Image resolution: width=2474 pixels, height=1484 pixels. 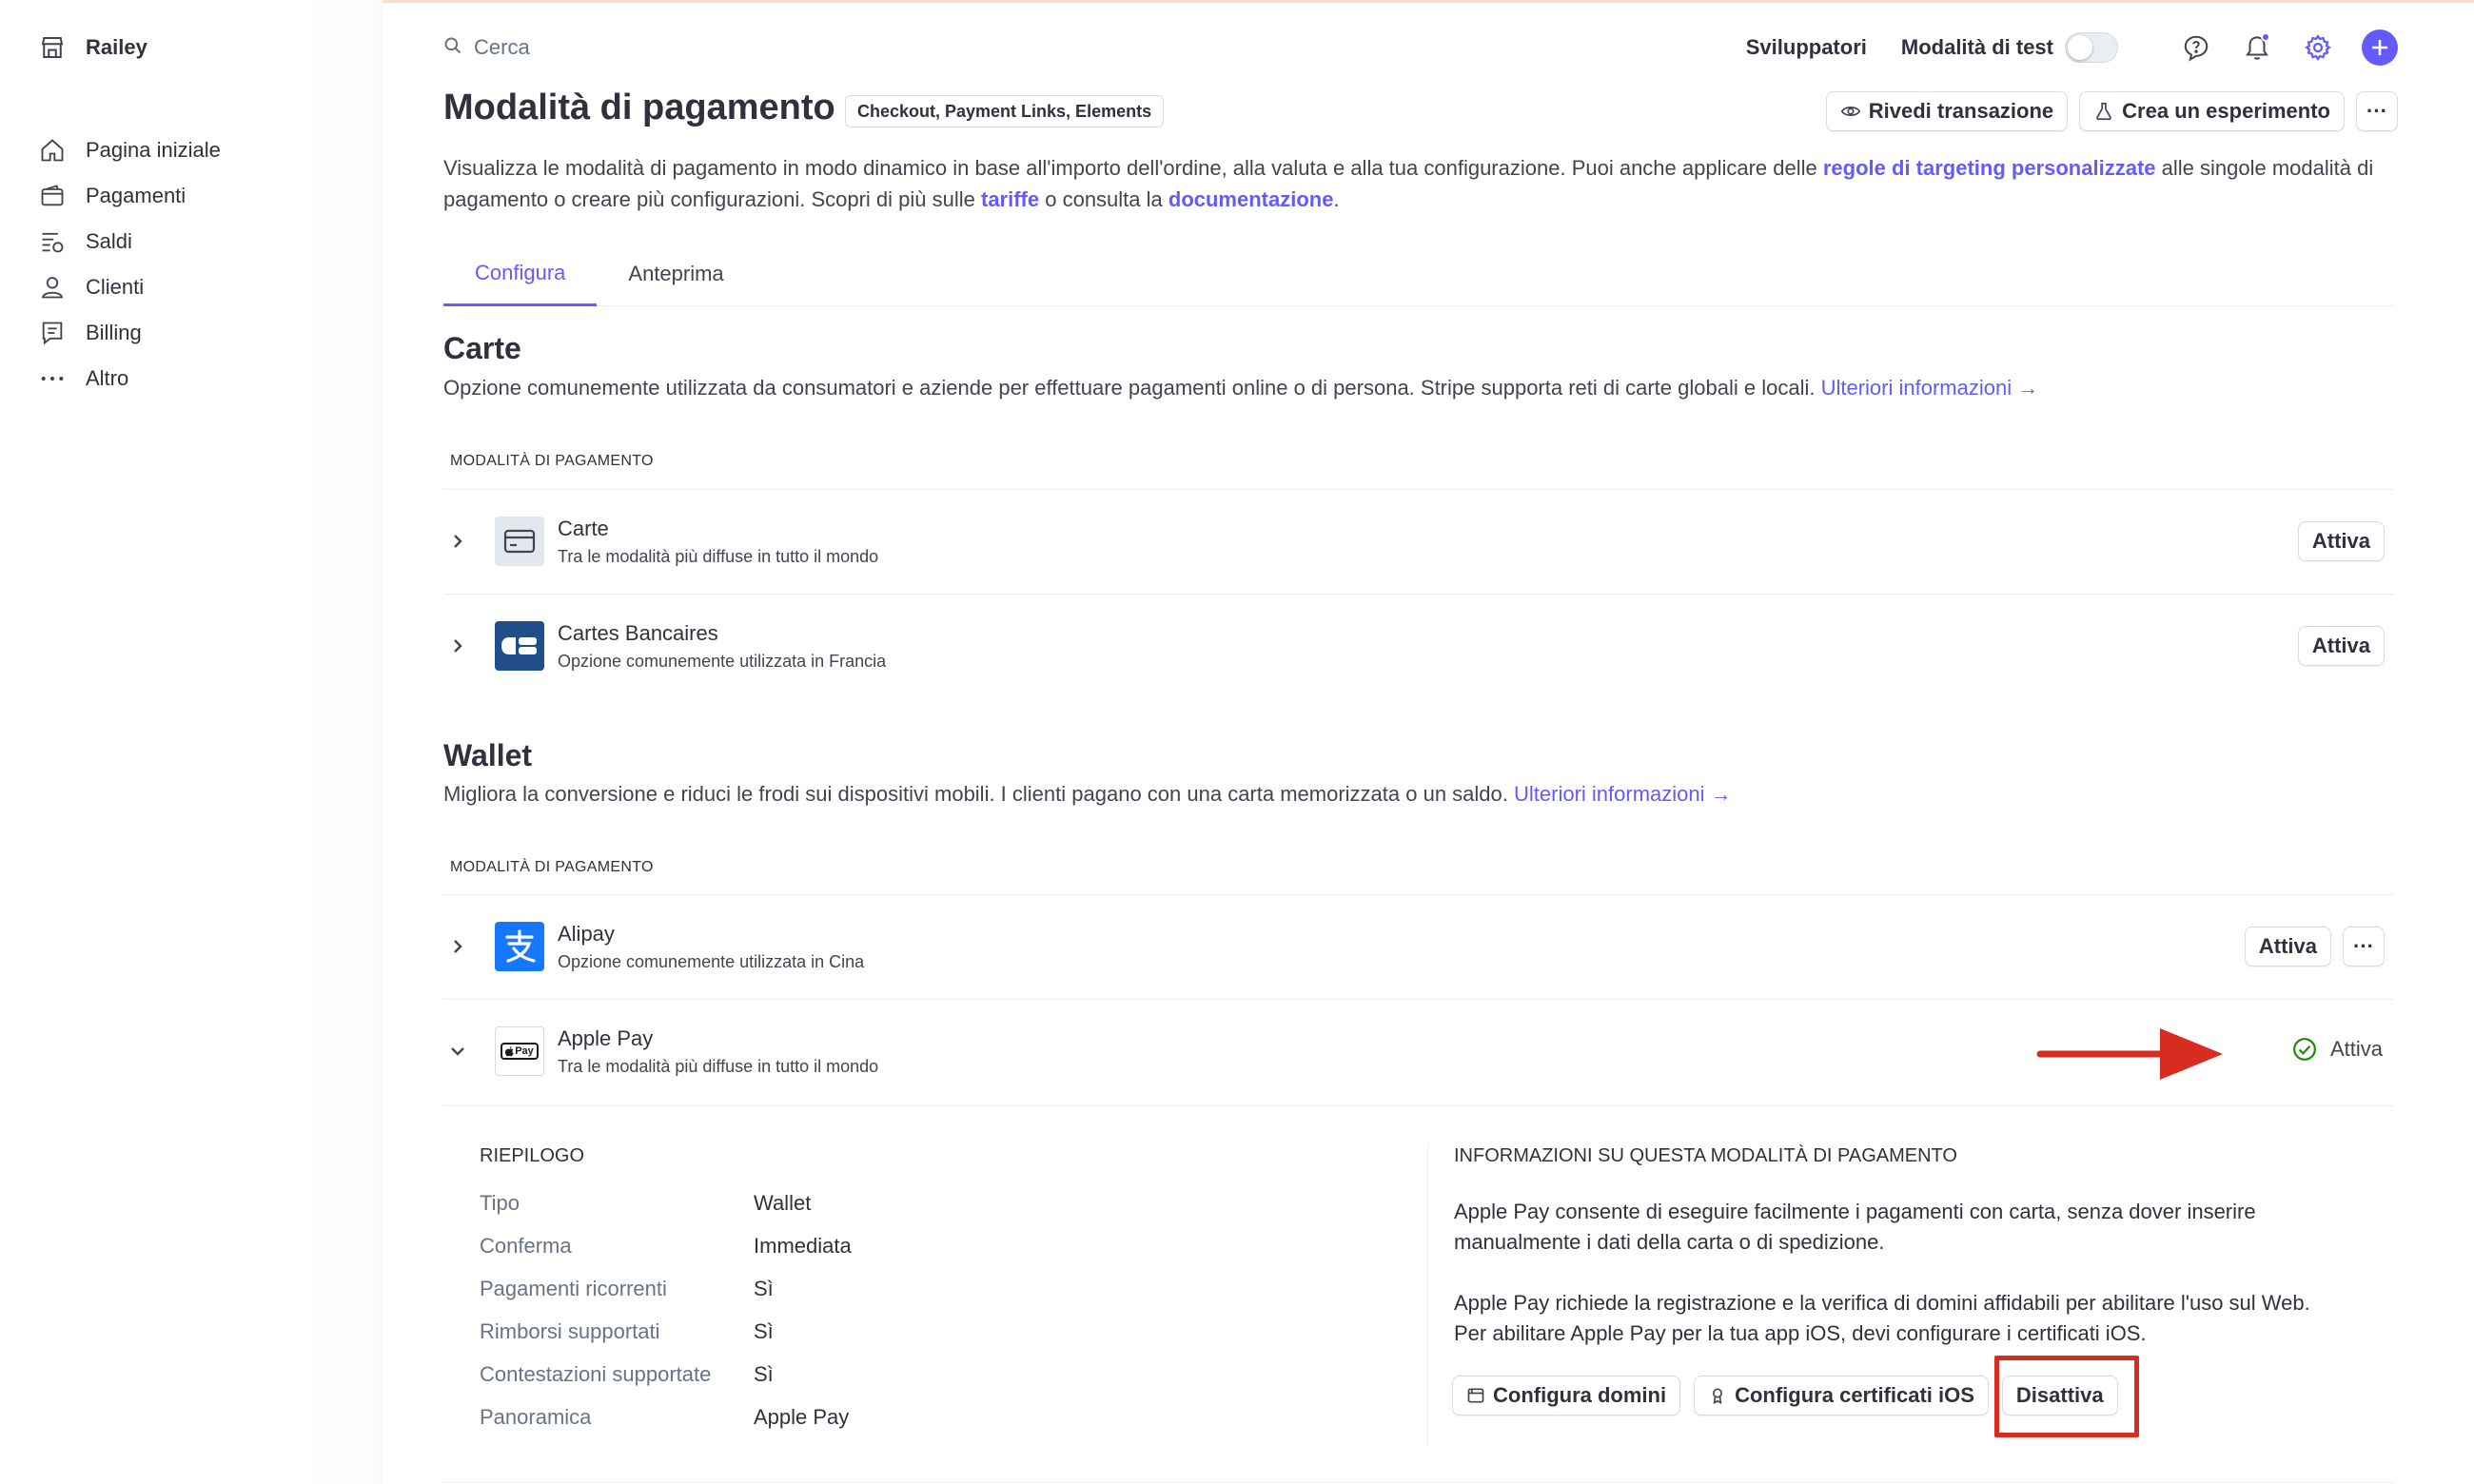 I want to click on disable-apple-pay-button: Disattiva, so click(x=2059, y=1396).